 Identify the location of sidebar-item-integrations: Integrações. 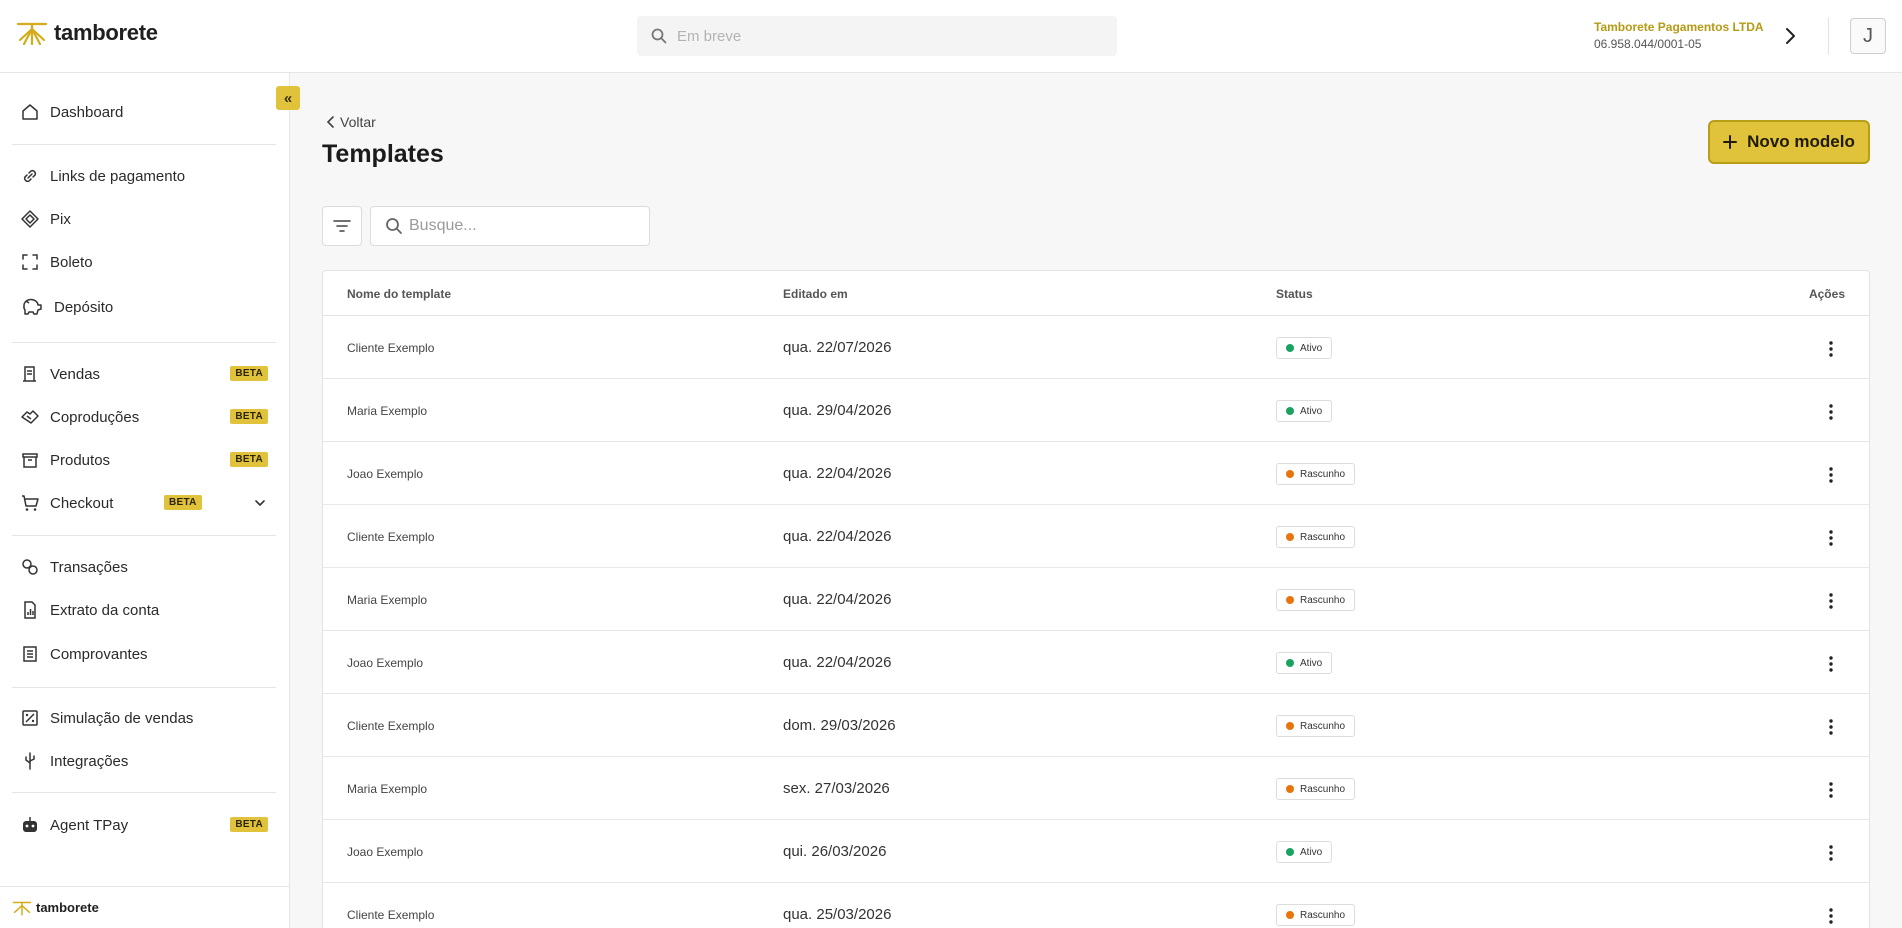
(144, 761).